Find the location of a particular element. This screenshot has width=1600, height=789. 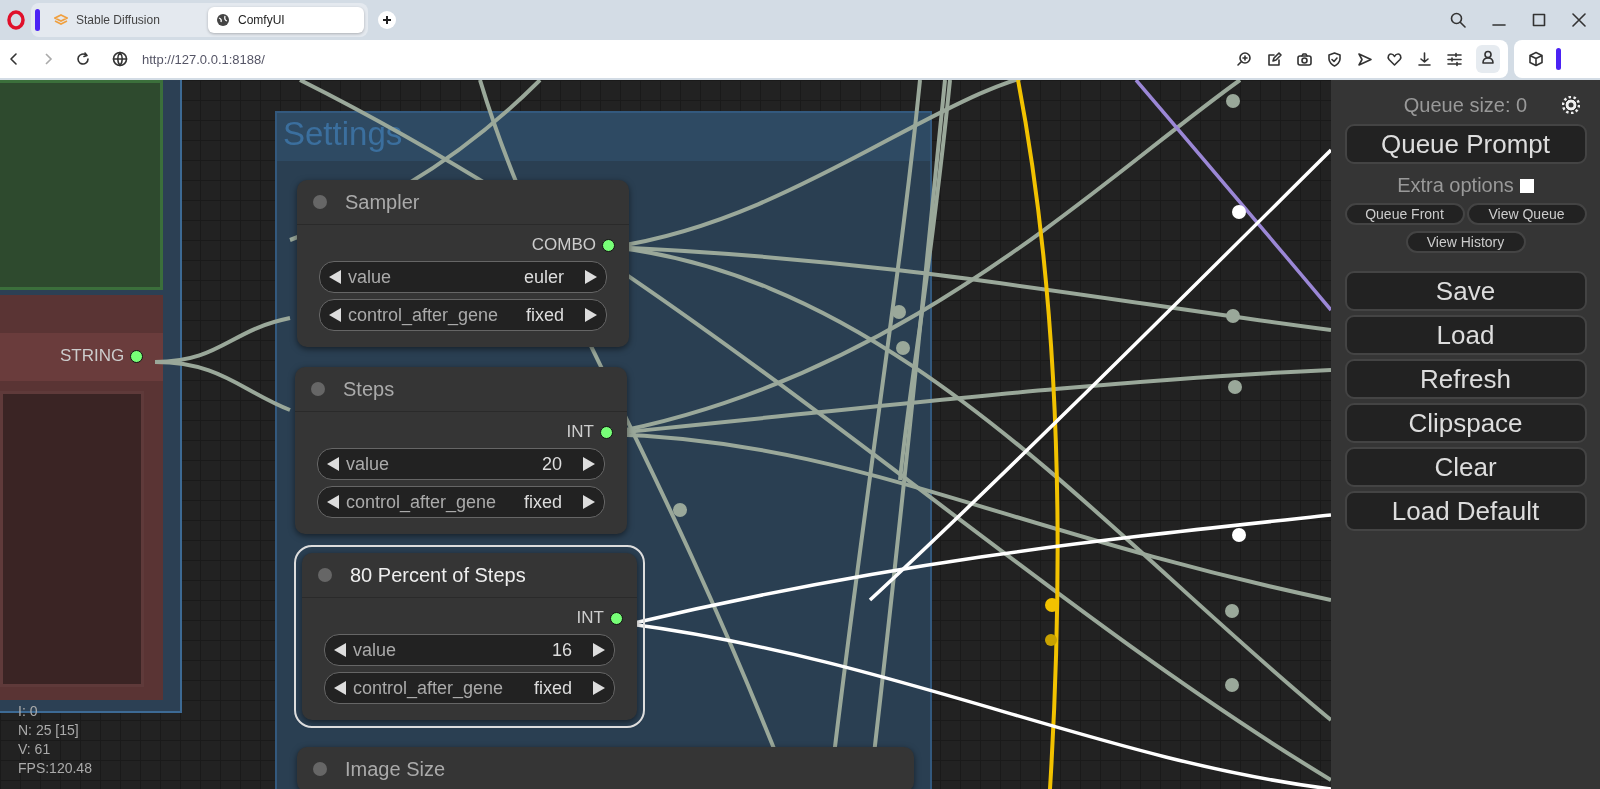

stats-text: FPS:120.48 is located at coordinates (55, 768).